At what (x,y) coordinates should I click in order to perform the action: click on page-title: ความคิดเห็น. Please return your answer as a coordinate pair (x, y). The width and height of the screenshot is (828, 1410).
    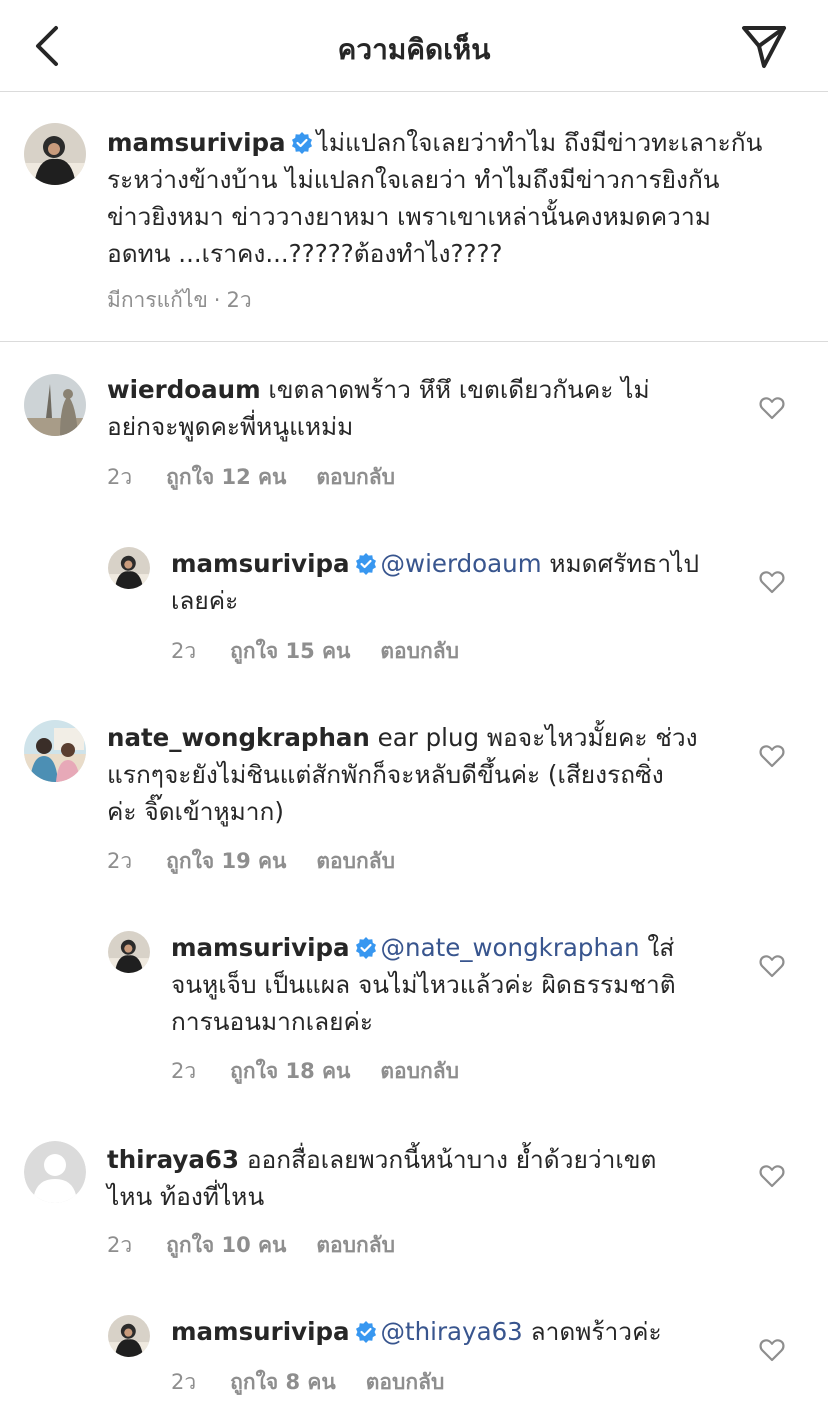
    Looking at the image, I should click on (414, 49).